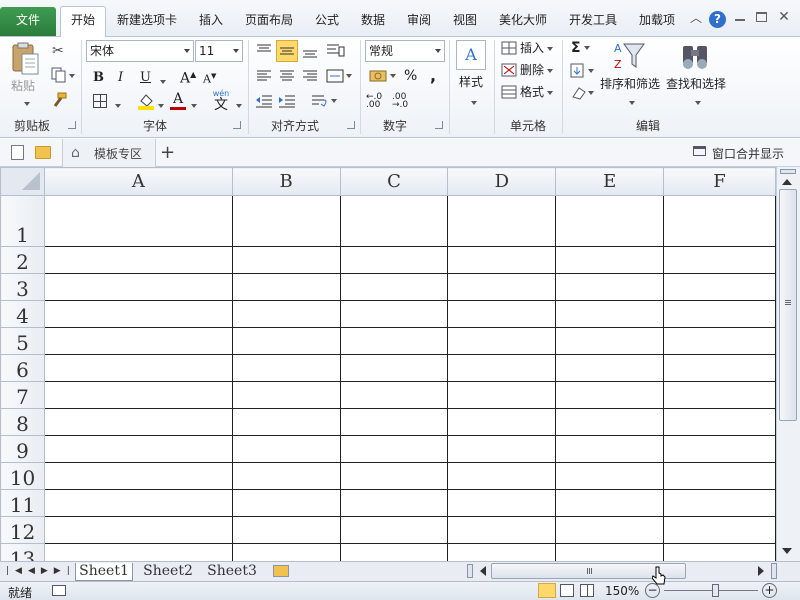 Image resolution: width=800 pixels, height=600 pixels. Describe the element at coordinates (118, 105) in the screenshot. I see `borders-dropdown-icon` at that location.